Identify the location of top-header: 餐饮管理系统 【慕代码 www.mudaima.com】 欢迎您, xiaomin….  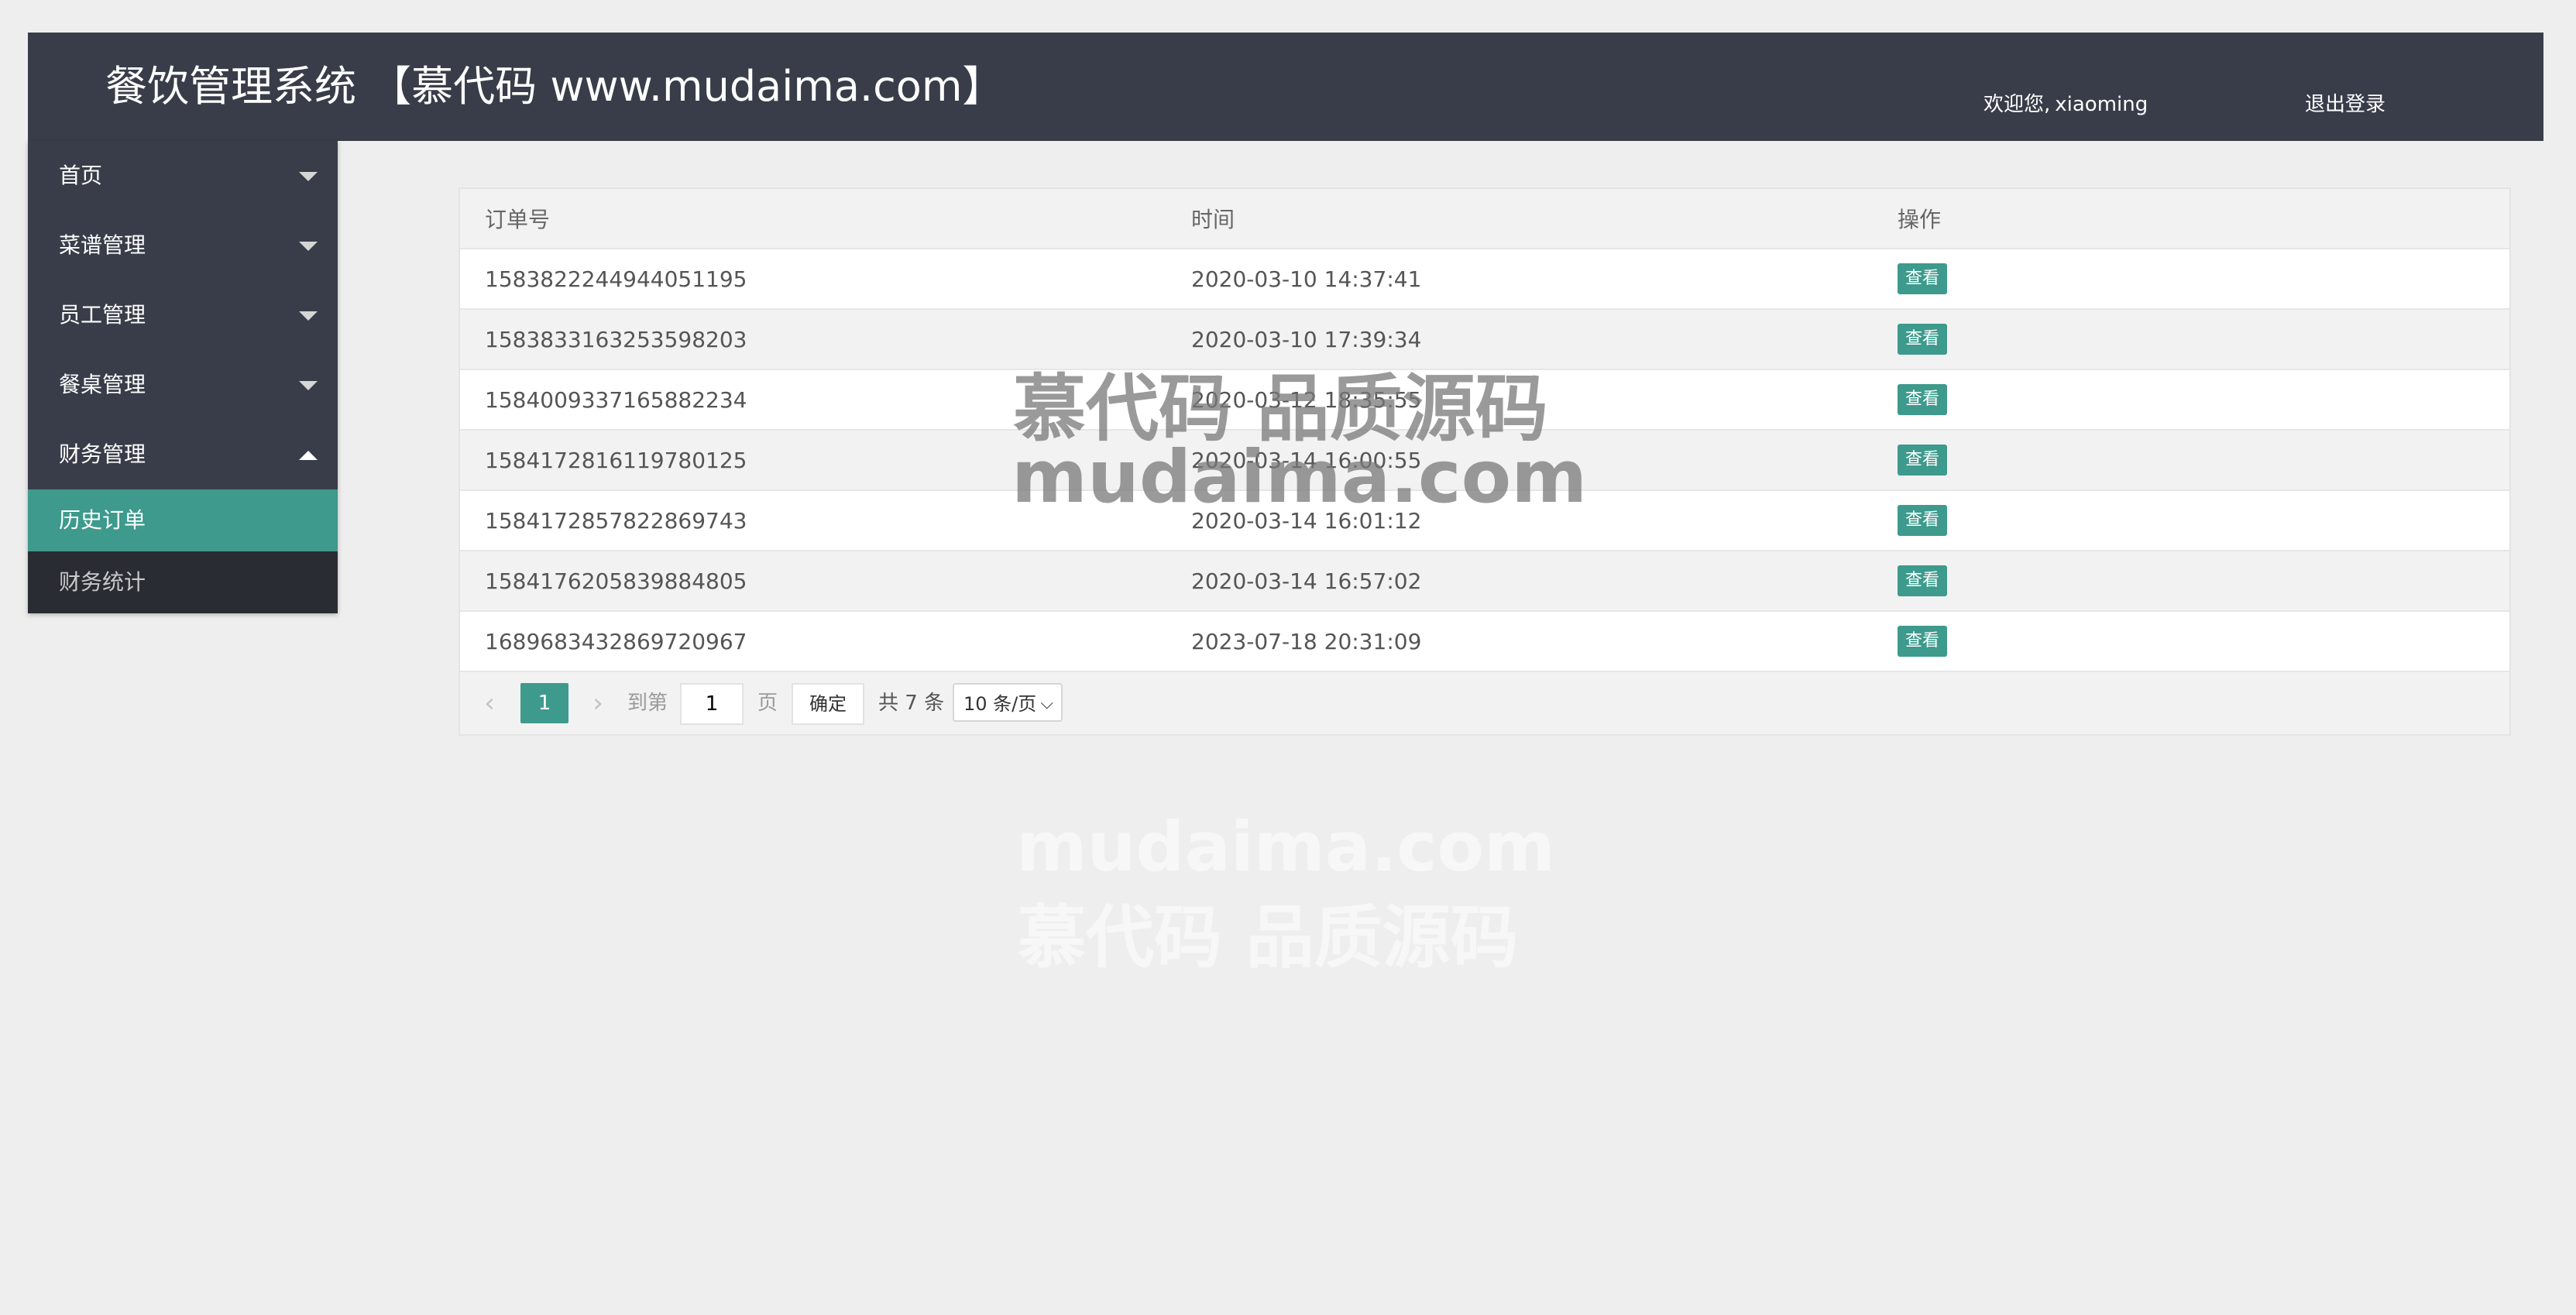
(1285, 87).